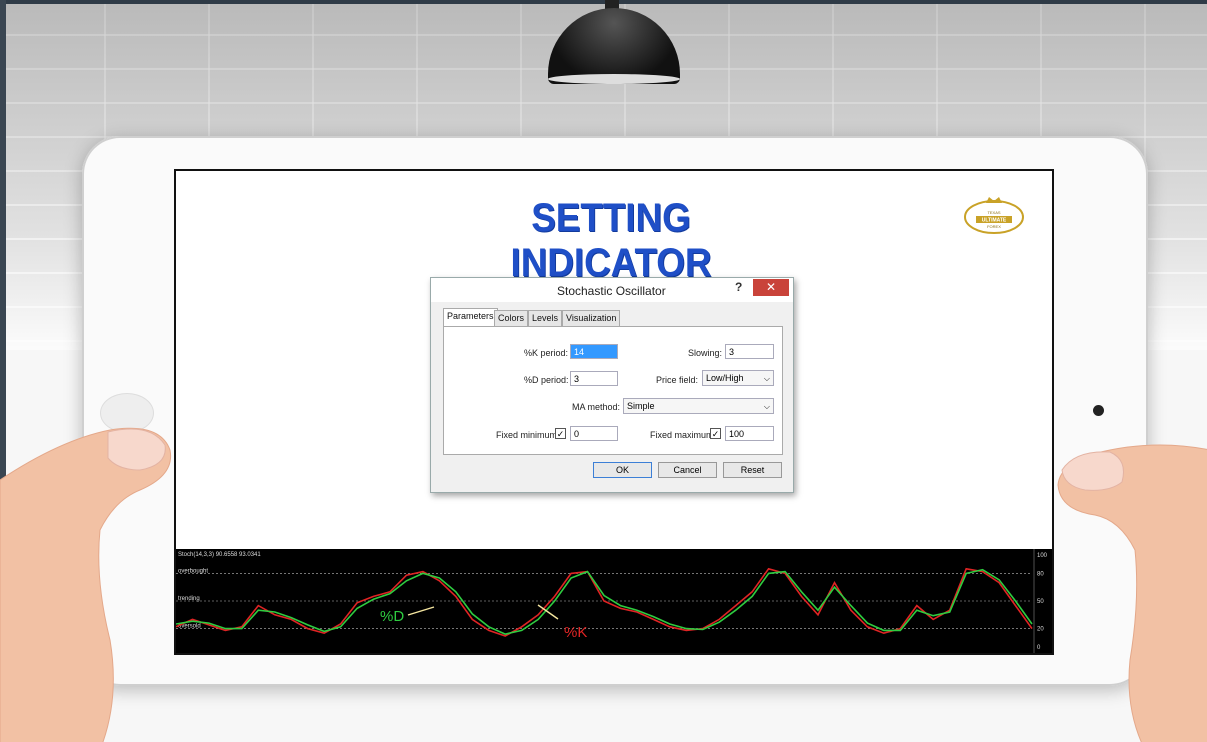 This screenshot has height=742, width=1207. What do you see at coordinates (993, 212) in the screenshot?
I see `logo-text-top: TEXAS` at bounding box center [993, 212].